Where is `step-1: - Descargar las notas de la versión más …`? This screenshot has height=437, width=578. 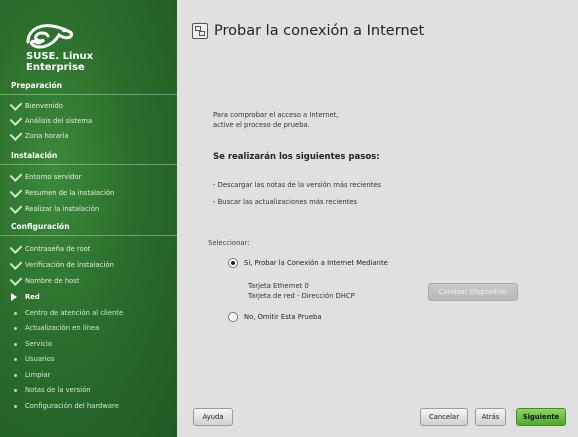
step-1: - Descargar las notas de la versión más … is located at coordinates (297, 185).